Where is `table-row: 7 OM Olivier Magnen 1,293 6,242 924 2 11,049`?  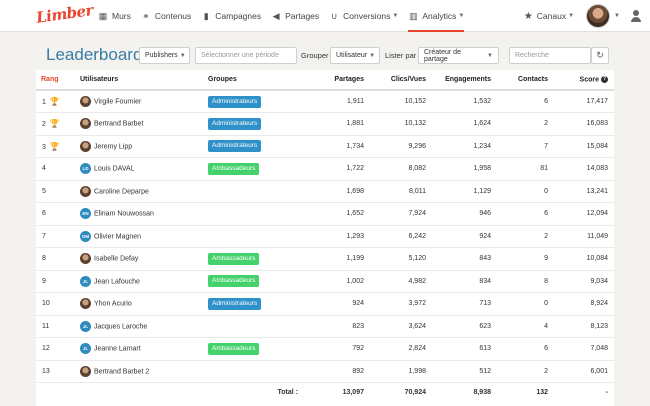 table-row: 7 OM Olivier Magnen 1,293 6,242 924 2 11,049 is located at coordinates (325, 236).